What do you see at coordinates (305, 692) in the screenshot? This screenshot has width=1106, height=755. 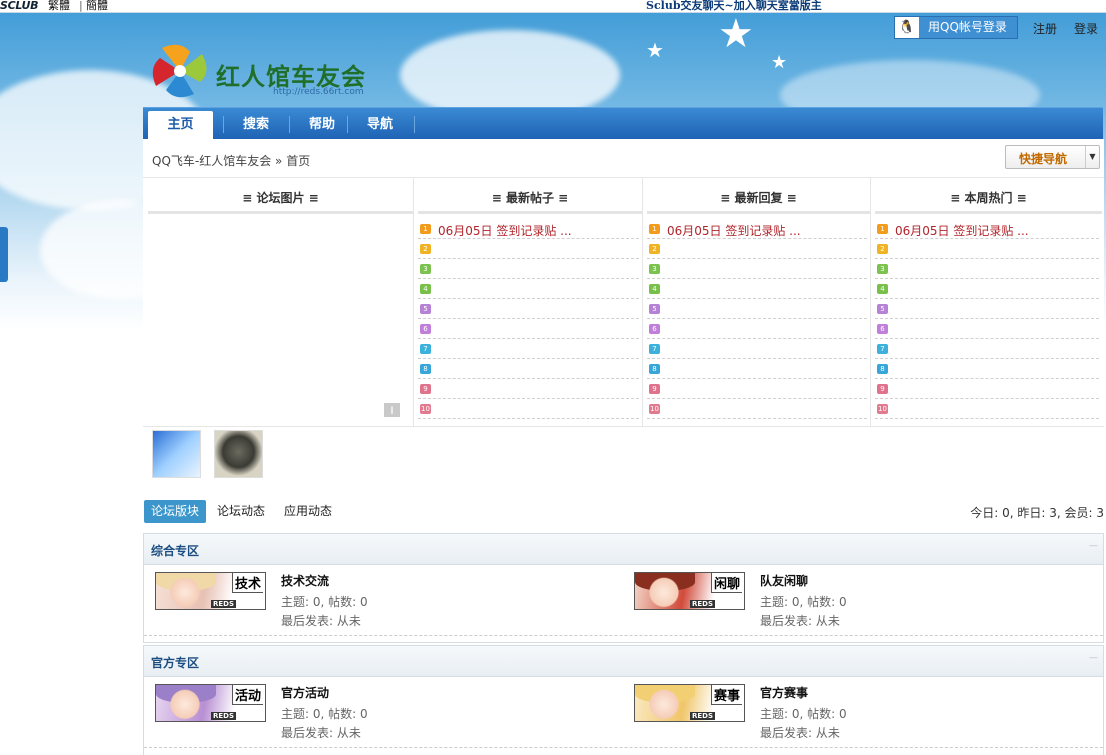 I see `forum-name: 官方活动` at bounding box center [305, 692].